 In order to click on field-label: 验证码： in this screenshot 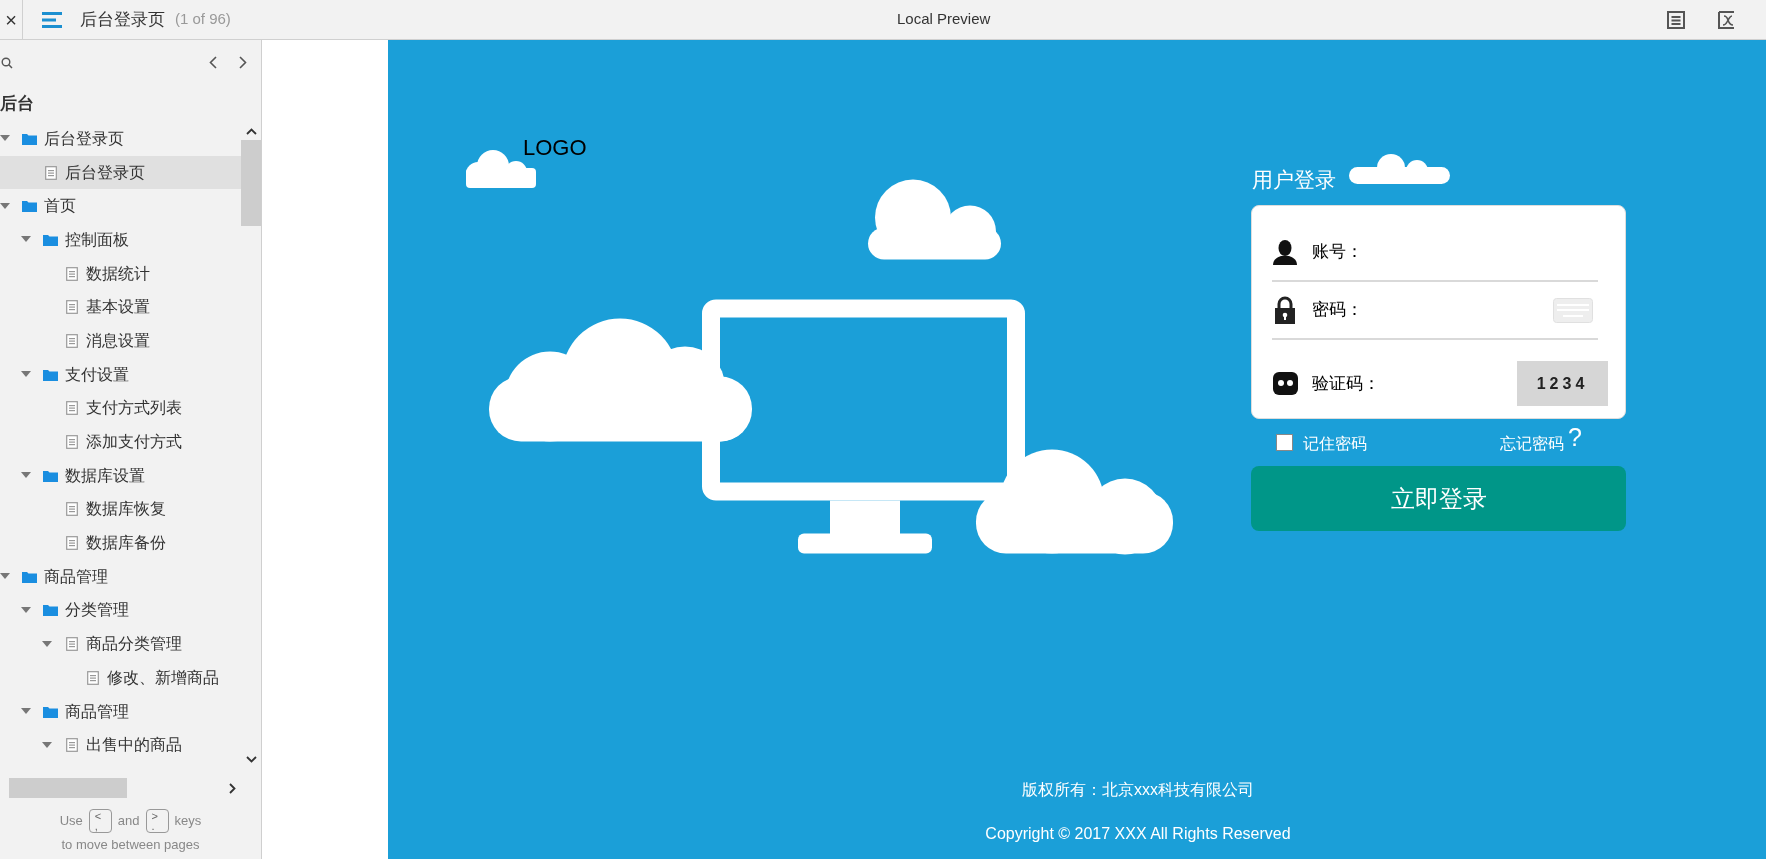, I will do `click(1346, 383)`.